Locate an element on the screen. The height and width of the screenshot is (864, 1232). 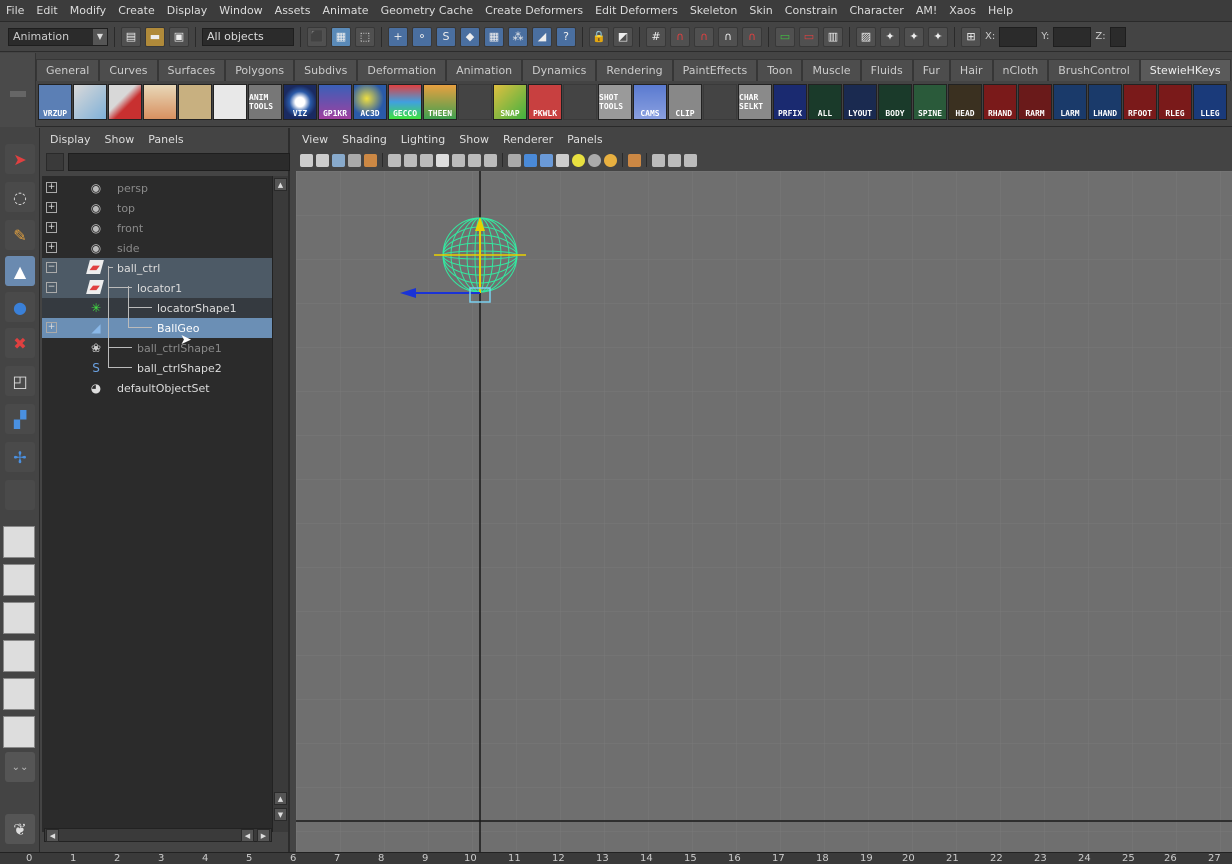
persp-outliner-layout-icon is located at coordinates (19, 618).